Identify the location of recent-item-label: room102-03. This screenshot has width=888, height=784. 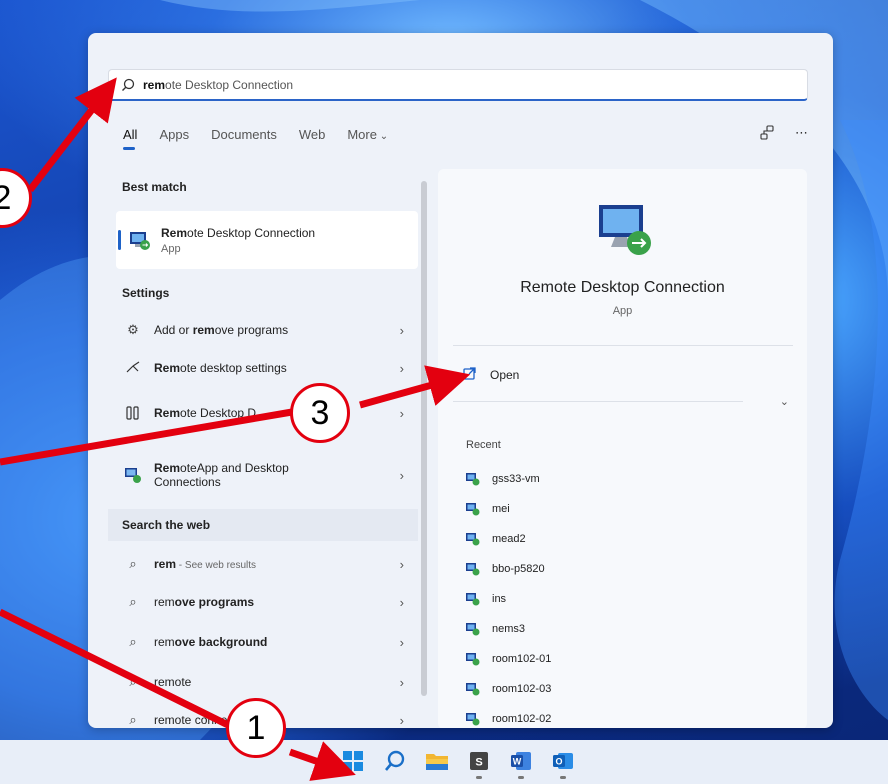
(522, 689).